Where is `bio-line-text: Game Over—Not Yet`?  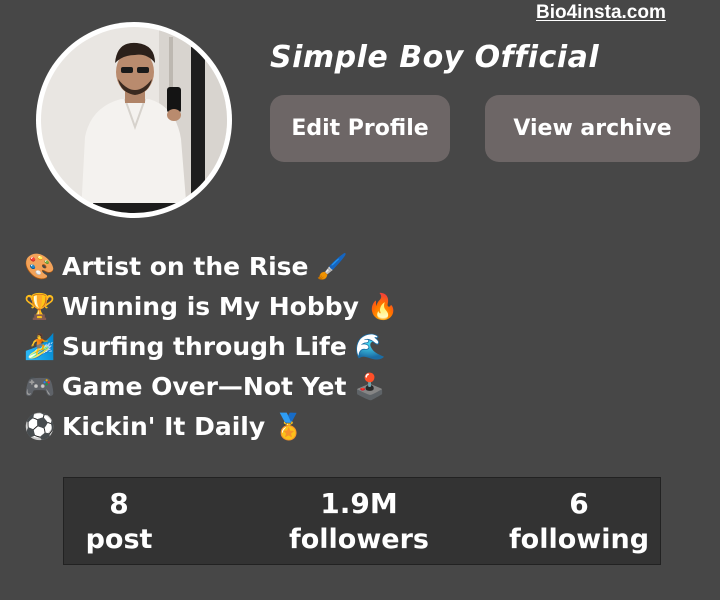 bio-line-text: Game Over—Not Yet is located at coordinates (204, 386).